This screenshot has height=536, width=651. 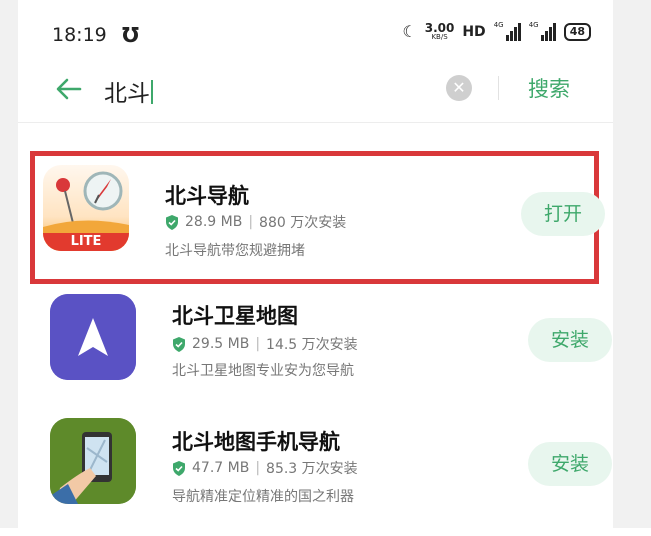 What do you see at coordinates (93, 337) in the screenshot?
I see `satellite-map-app-icon` at bounding box center [93, 337].